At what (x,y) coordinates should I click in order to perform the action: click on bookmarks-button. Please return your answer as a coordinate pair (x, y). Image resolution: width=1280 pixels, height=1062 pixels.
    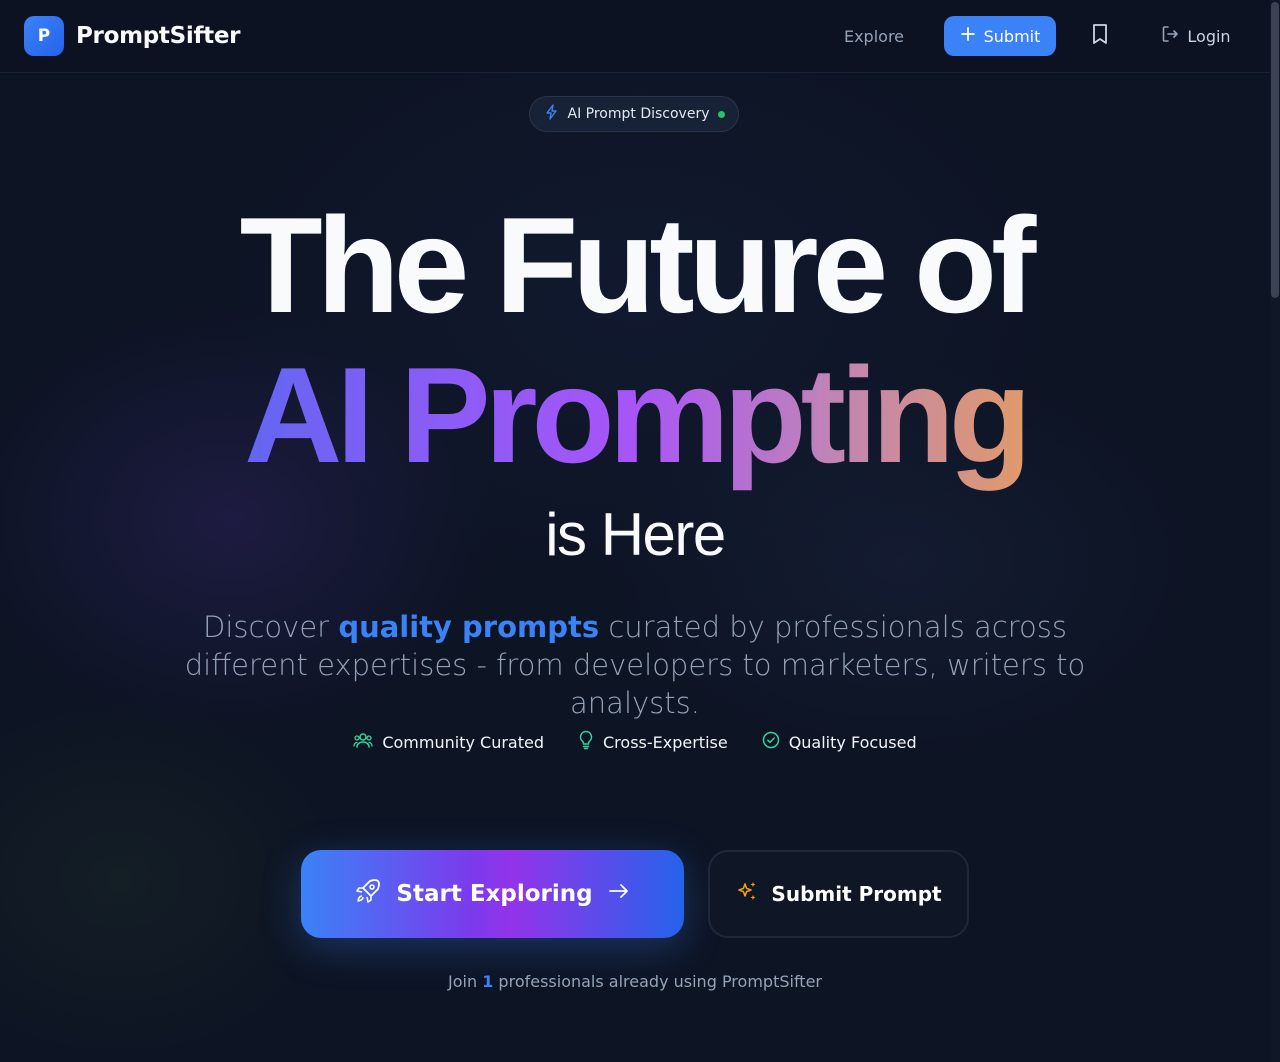
    Looking at the image, I should click on (1100, 36).